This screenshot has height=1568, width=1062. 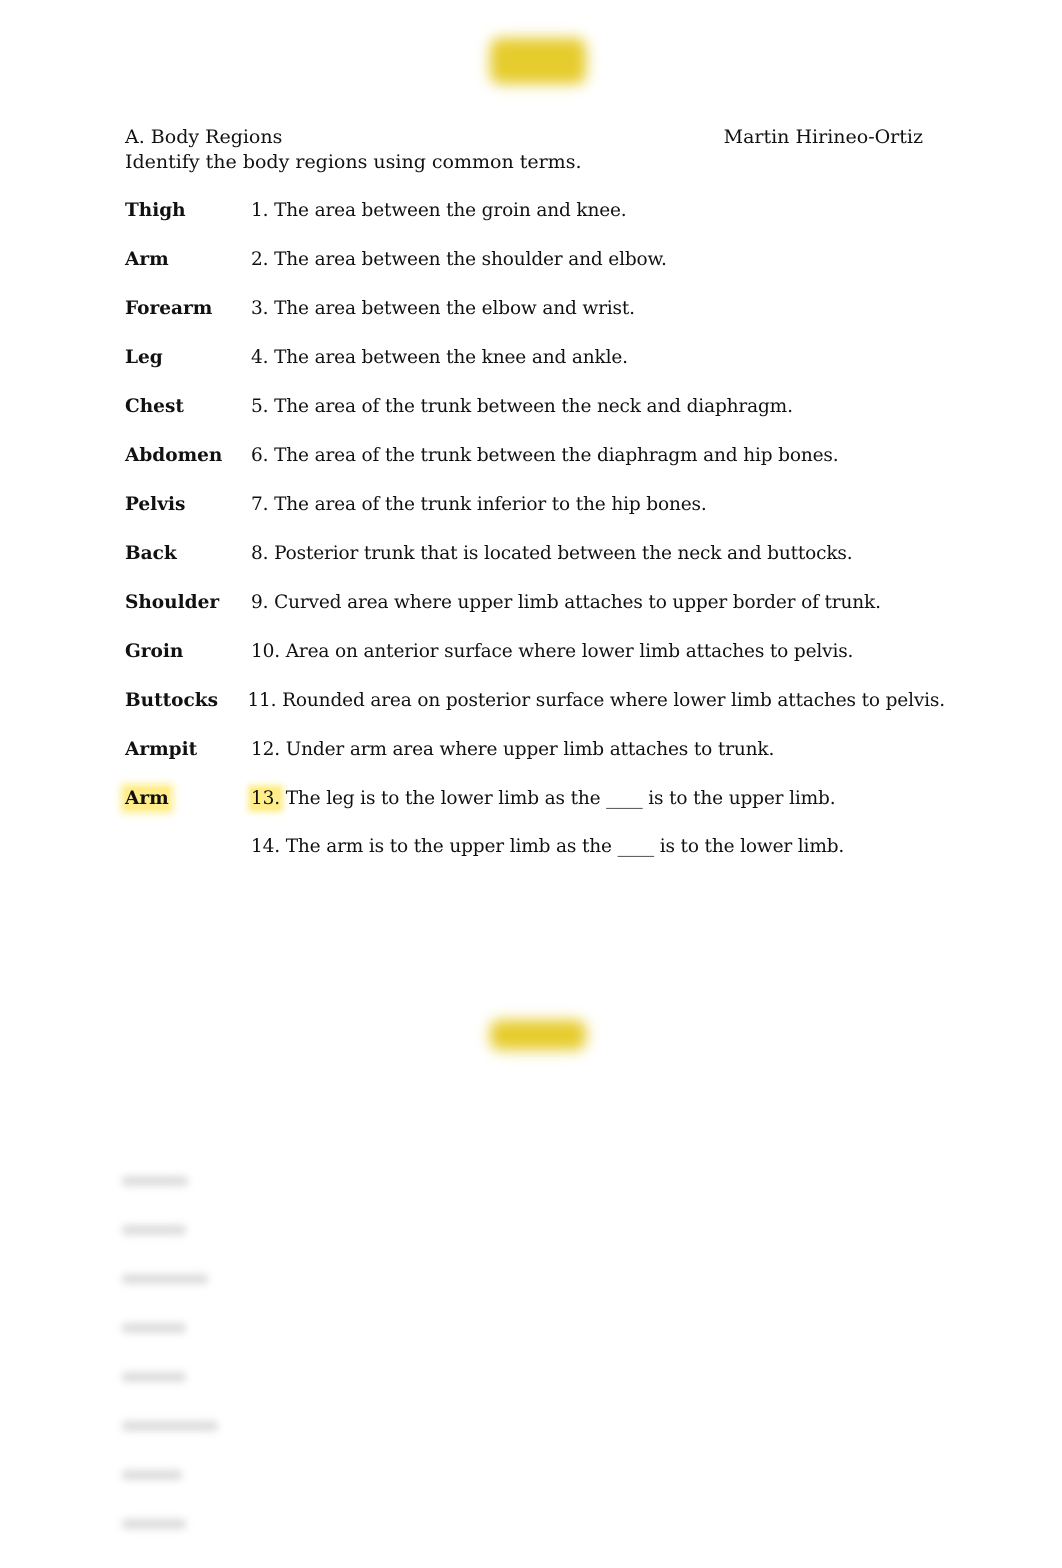 I want to click on question-number: 14., so click(x=265, y=846).